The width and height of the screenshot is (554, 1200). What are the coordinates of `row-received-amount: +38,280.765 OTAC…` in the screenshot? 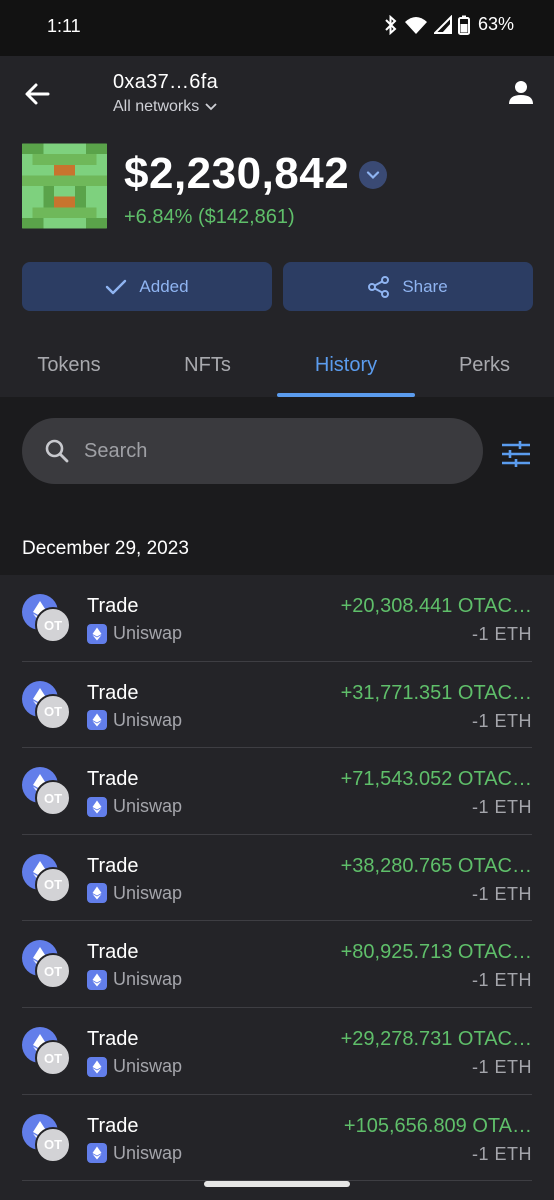 It's located at (436, 865).